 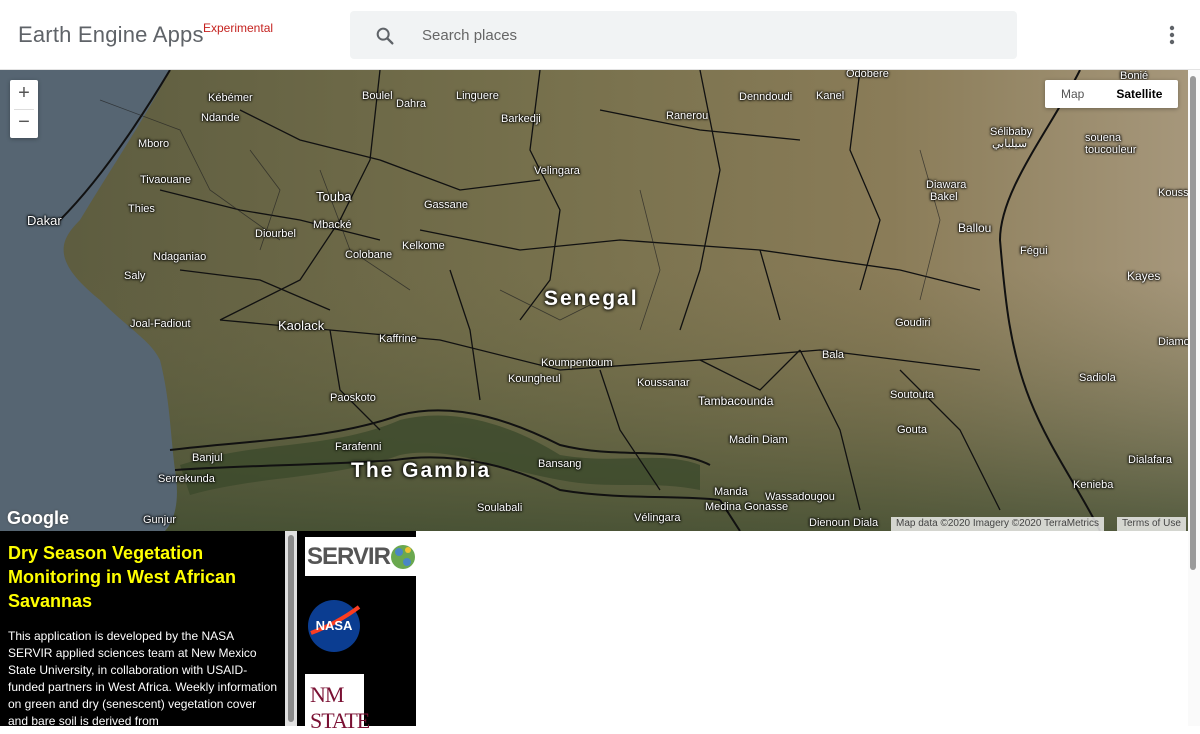 I want to click on country-label-gambia: The Gambia, so click(x=421, y=470).